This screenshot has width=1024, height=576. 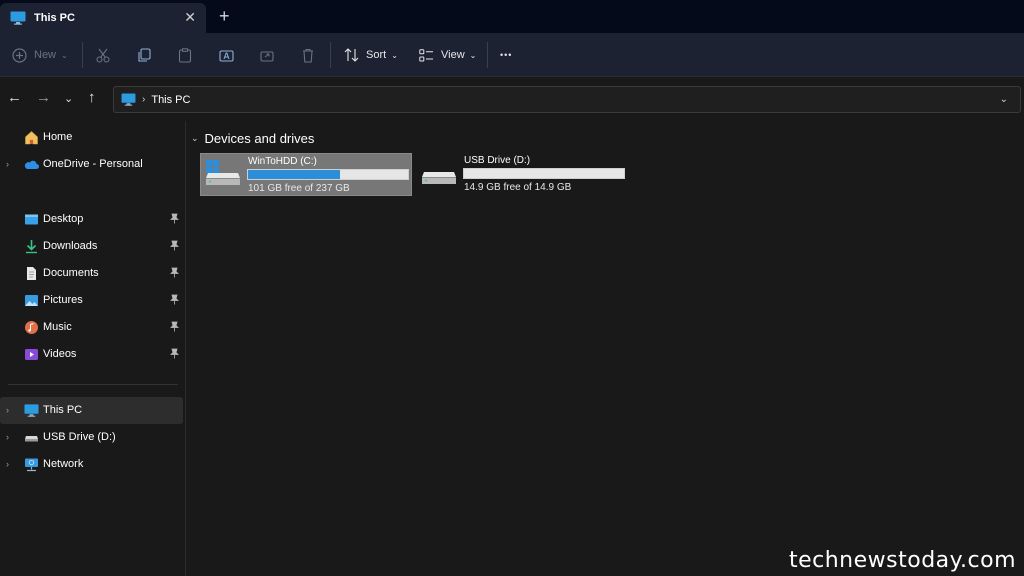 What do you see at coordinates (170, 100) in the screenshot?
I see `breadcrumb: This PC` at bounding box center [170, 100].